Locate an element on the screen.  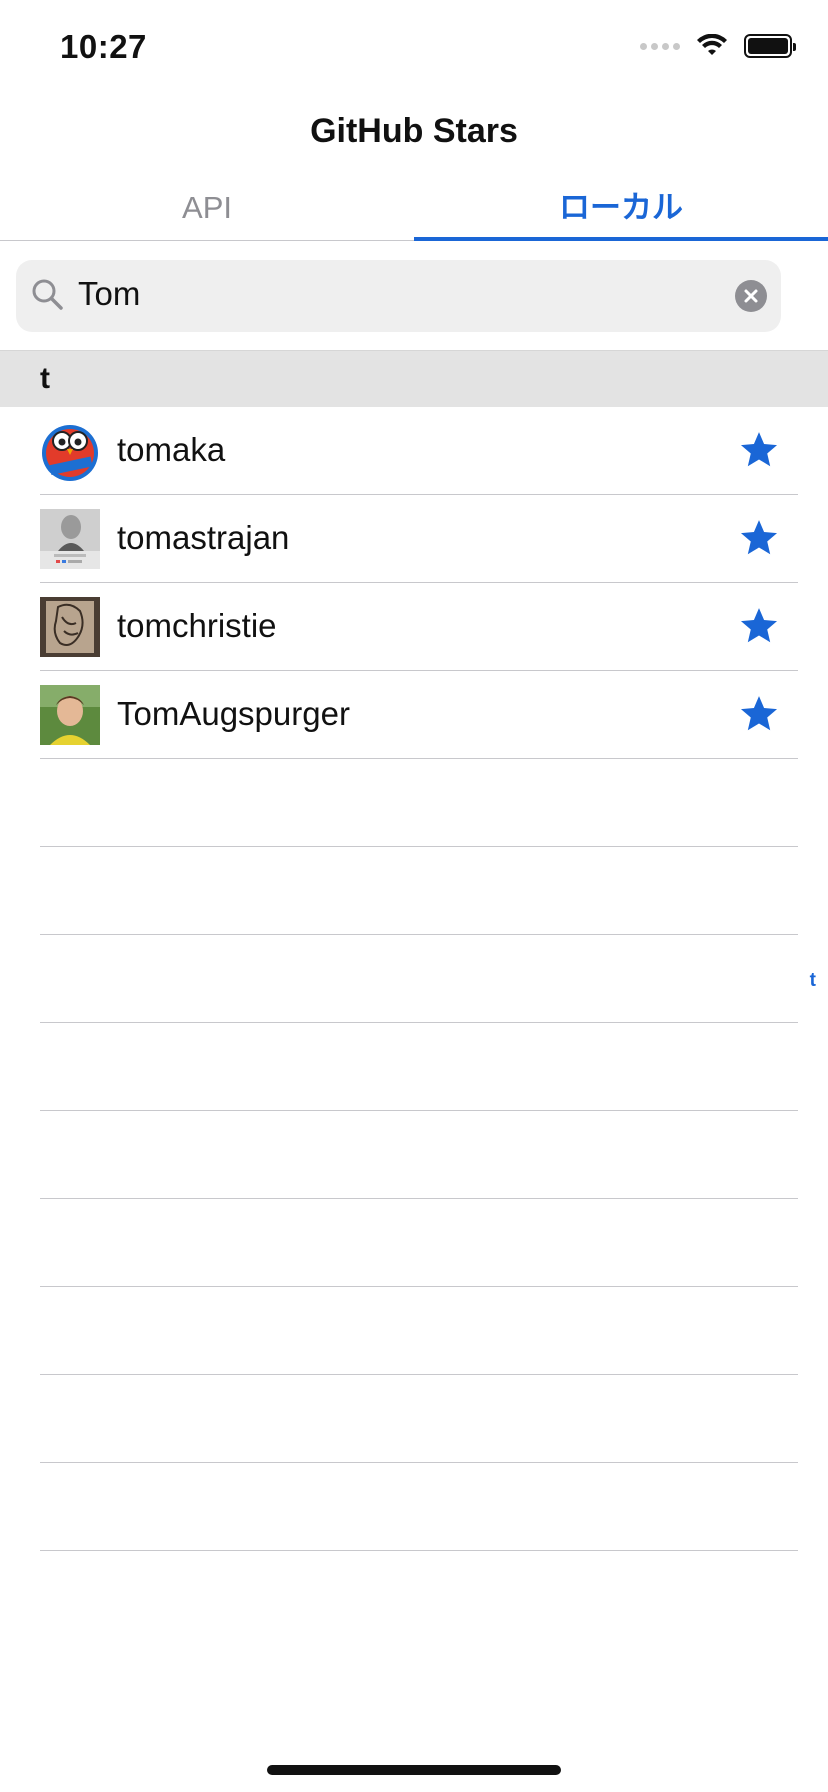
section-index-letter: t is located at coordinates (813, 981).